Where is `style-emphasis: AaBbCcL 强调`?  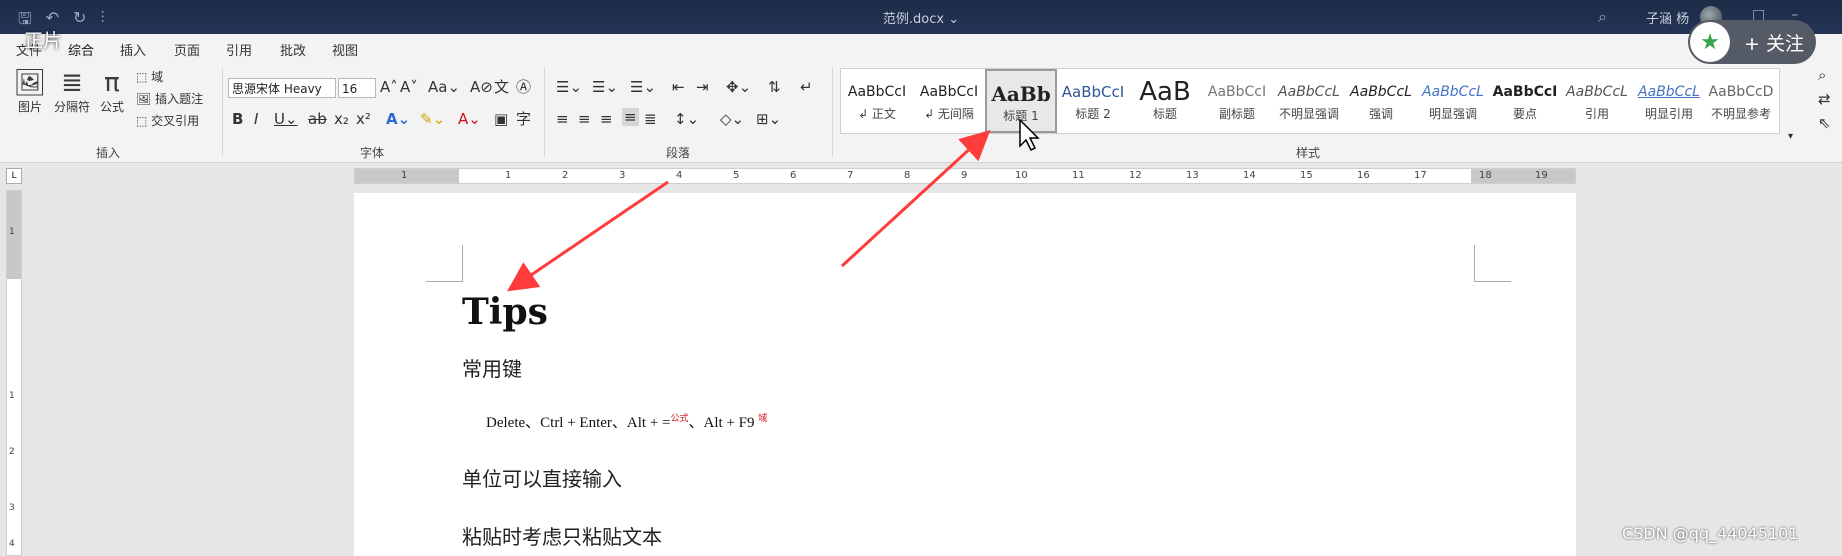 style-emphasis: AaBbCcL 强调 is located at coordinates (1381, 101).